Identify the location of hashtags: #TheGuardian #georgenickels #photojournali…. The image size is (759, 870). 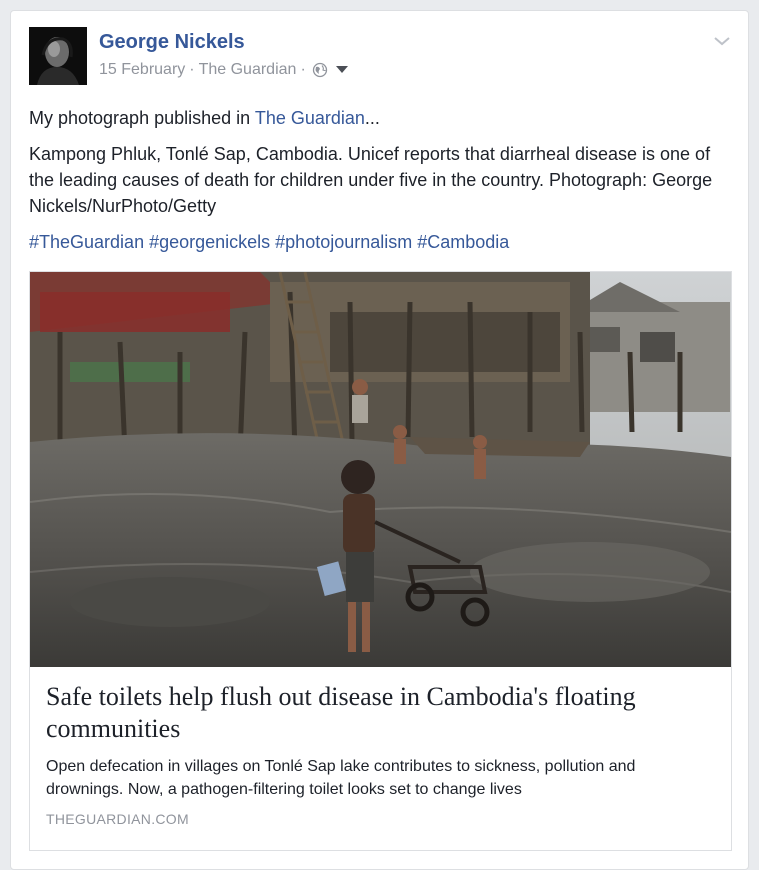
(384, 242).